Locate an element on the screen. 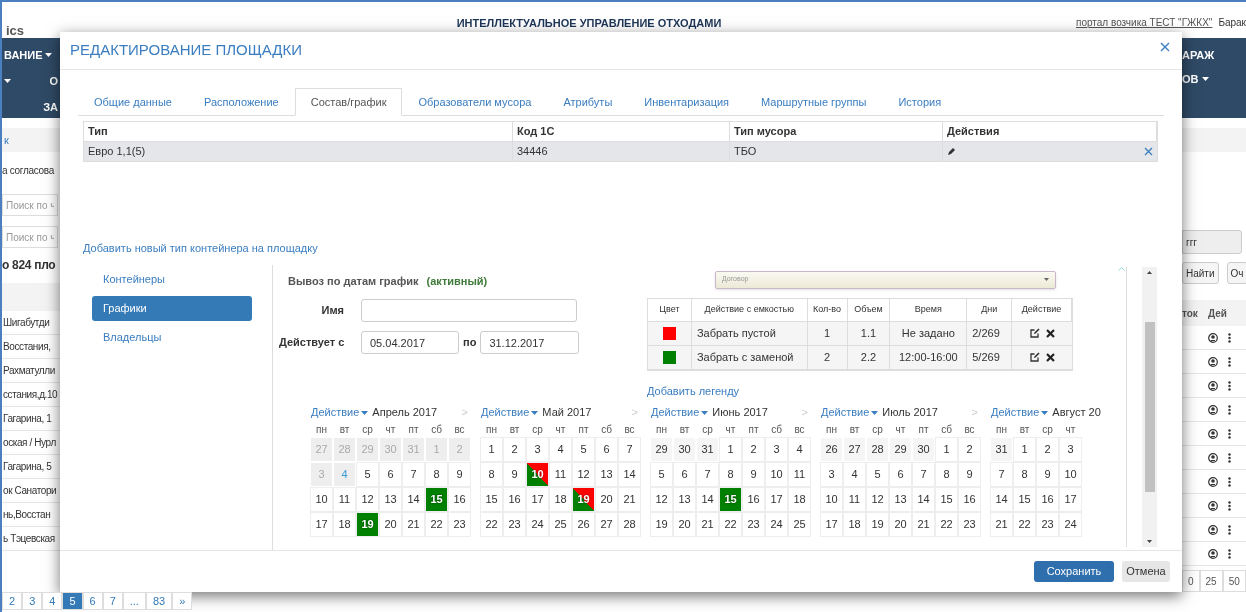 This screenshot has height=612, width=1246. side-nav-item: Владельцы is located at coordinates (172, 337).